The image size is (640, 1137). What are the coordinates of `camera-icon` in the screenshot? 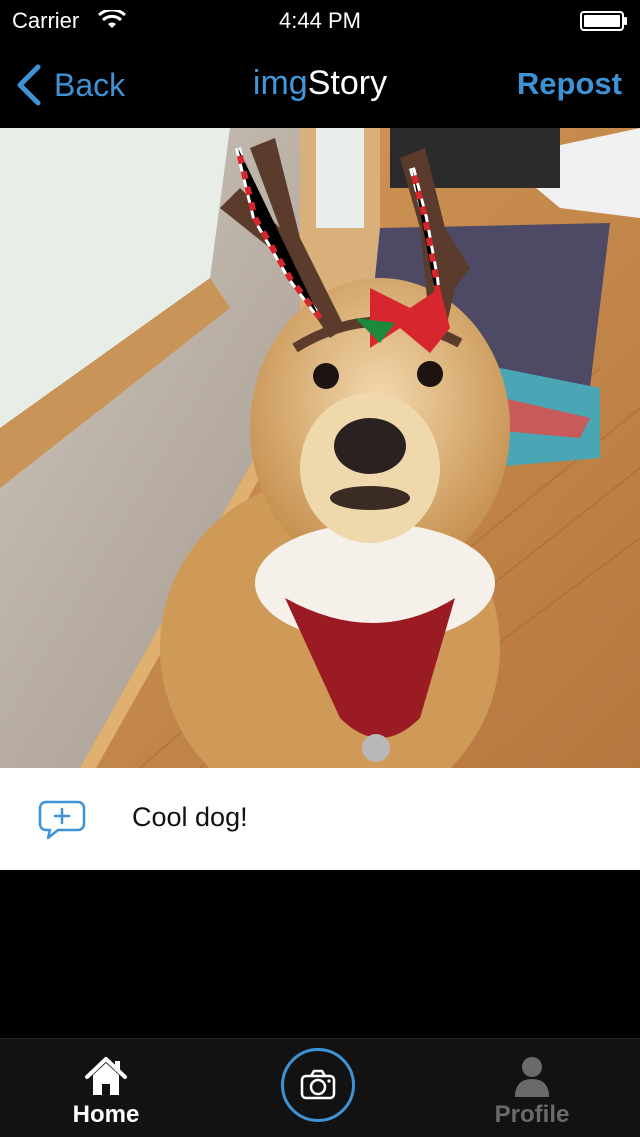 It's located at (318, 1084).